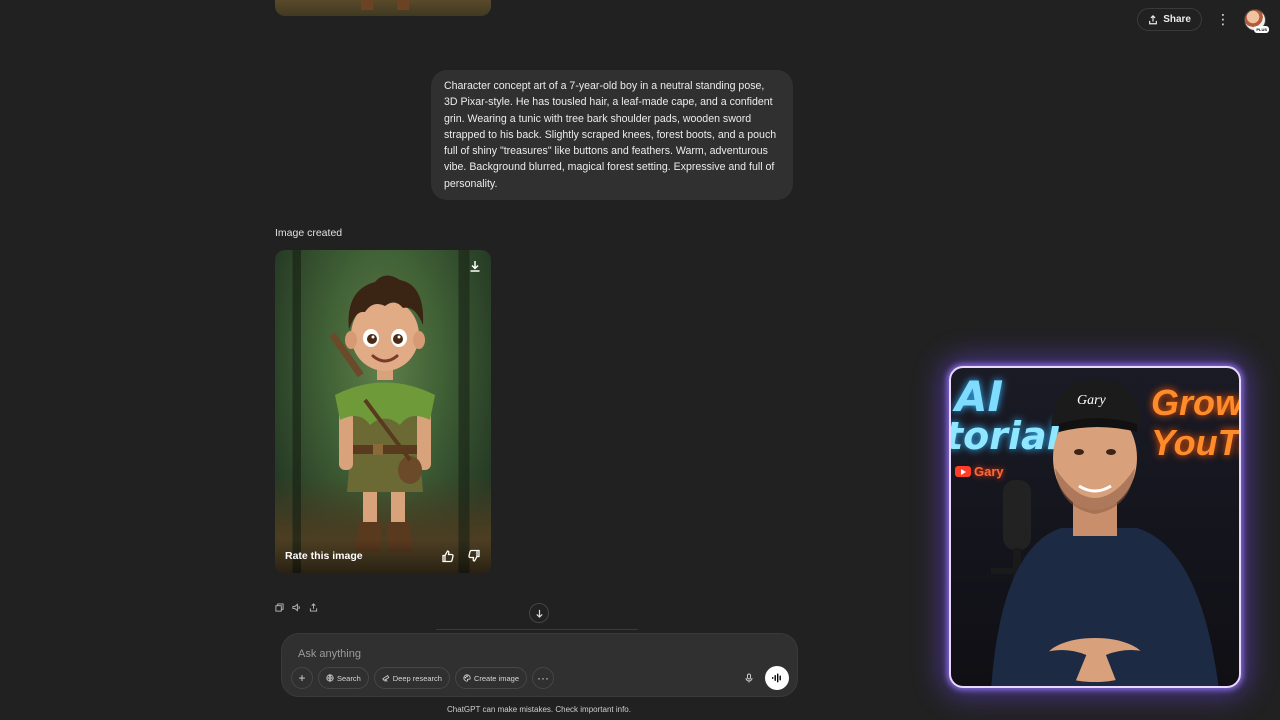 This screenshot has width=1280, height=720. I want to click on microphone-icon, so click(749, 678).